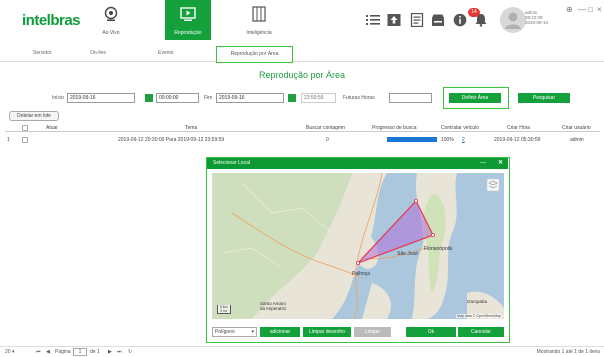  Describe the element at coordinates (394, 128) in the screenshot. I see `col-progresso: Progresso de busca` at that location.